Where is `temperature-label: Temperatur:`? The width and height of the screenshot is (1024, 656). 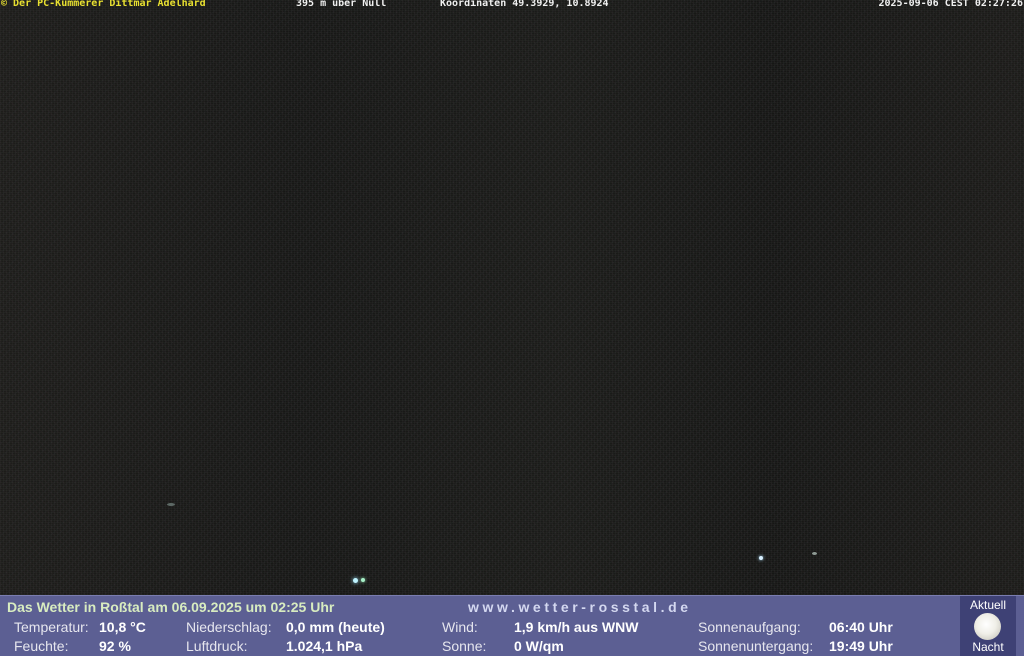
temperature-label: Temperatur: is located at coordinates (51, 627).